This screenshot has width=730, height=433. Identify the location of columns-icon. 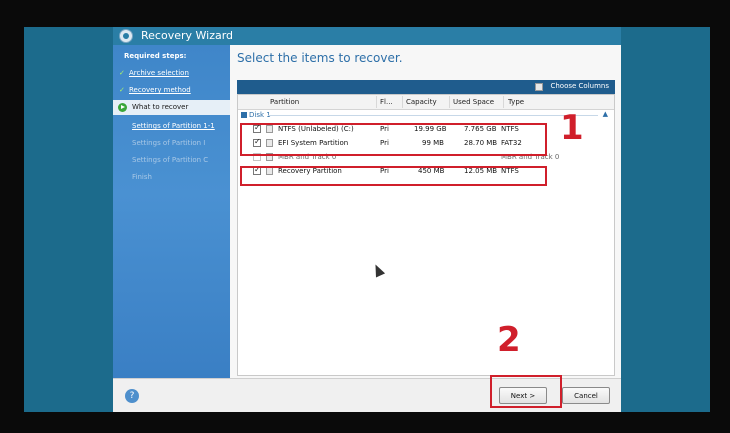
(539, 87).